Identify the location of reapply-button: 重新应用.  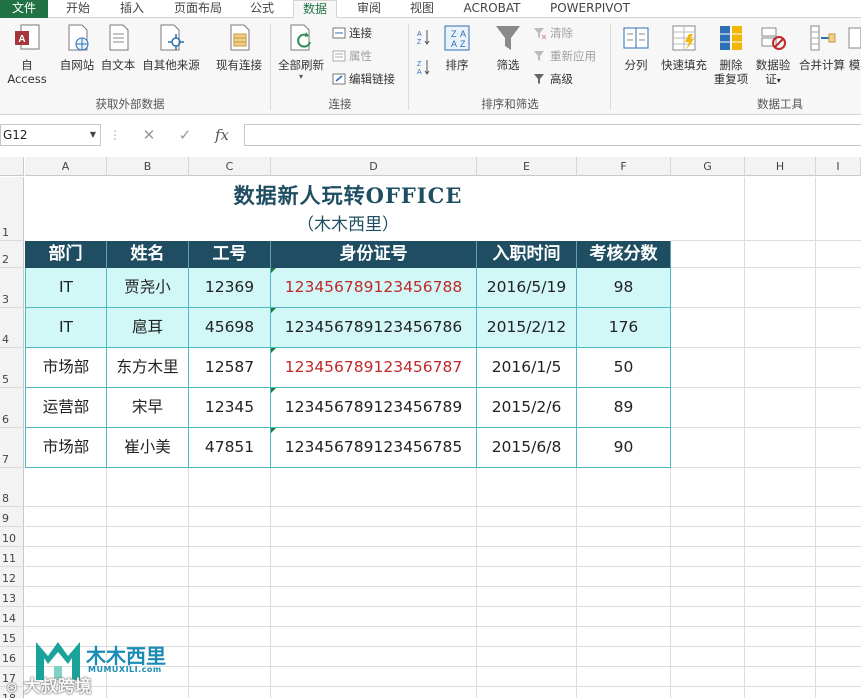
(564, 56).